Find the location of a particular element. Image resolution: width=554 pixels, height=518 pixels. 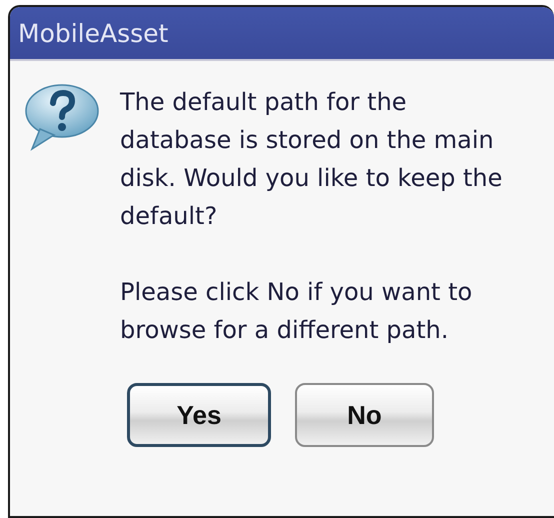

window-title: MobileAsset is located at coordinates (93, 33).